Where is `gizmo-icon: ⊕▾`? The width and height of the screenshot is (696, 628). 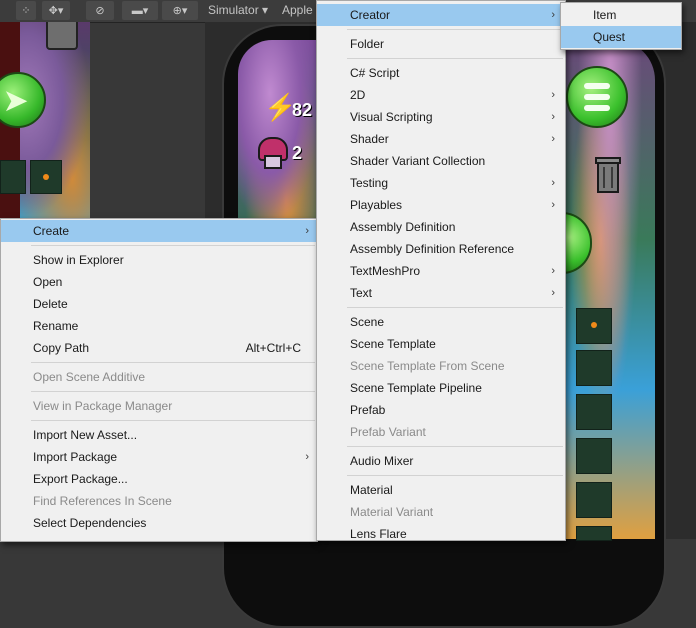
gizmo-icon: ⊕▾ is located at coordinates (180, 10).